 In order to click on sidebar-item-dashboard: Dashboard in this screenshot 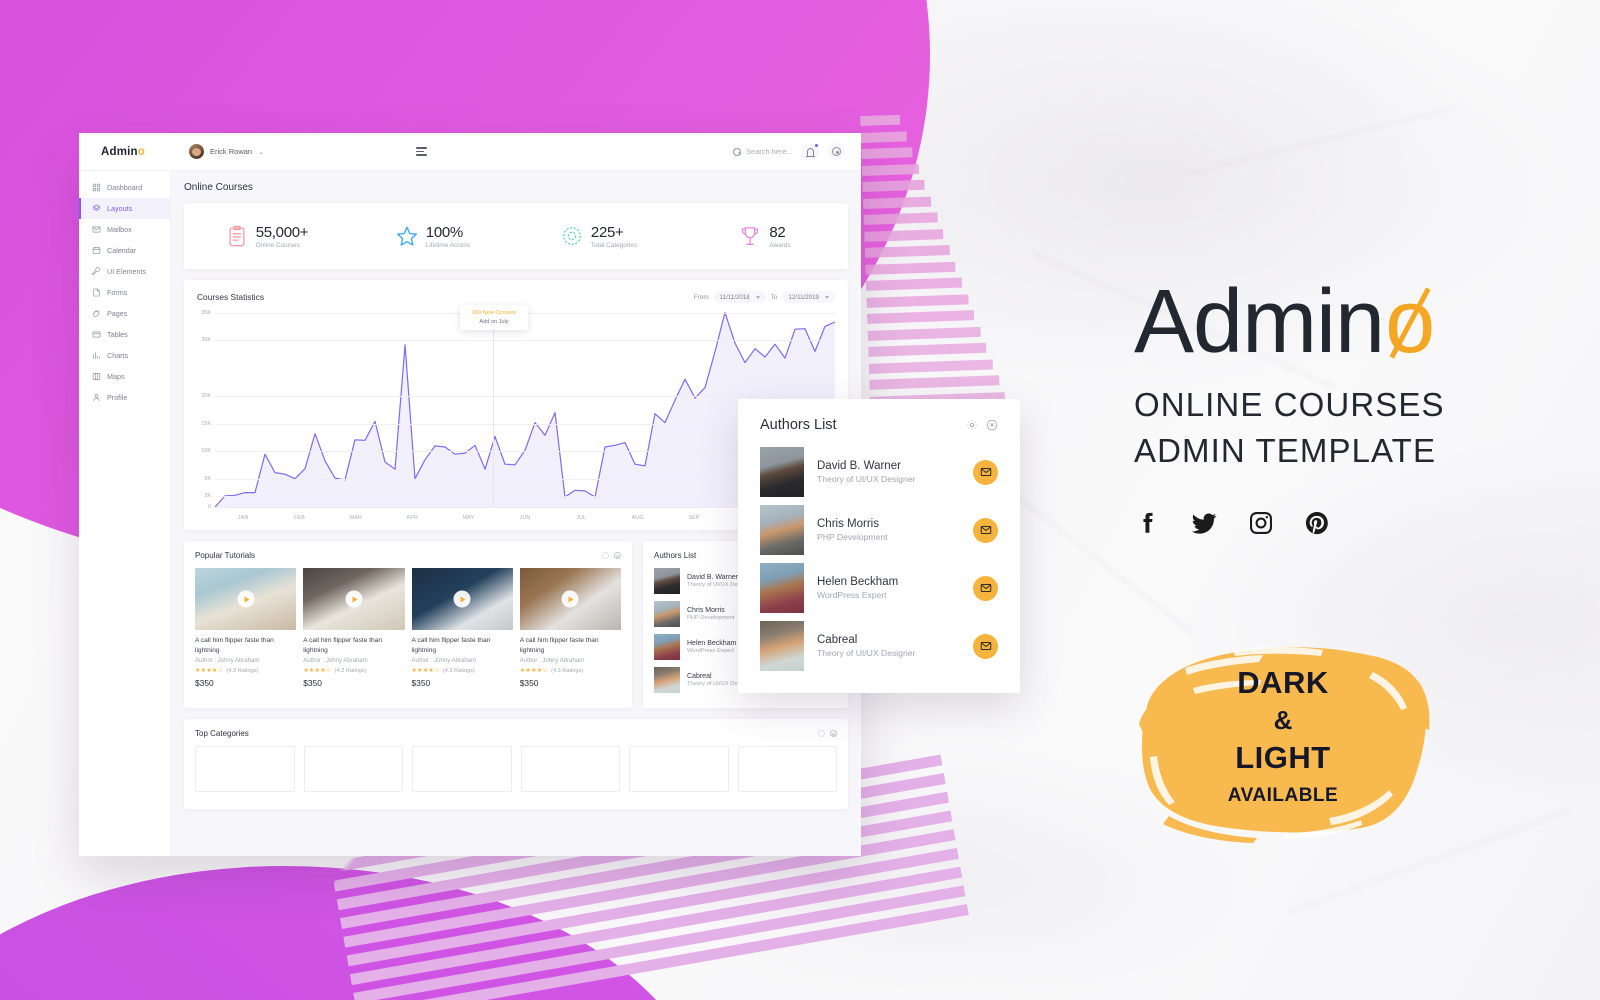, I will do `click(124, 187)`.